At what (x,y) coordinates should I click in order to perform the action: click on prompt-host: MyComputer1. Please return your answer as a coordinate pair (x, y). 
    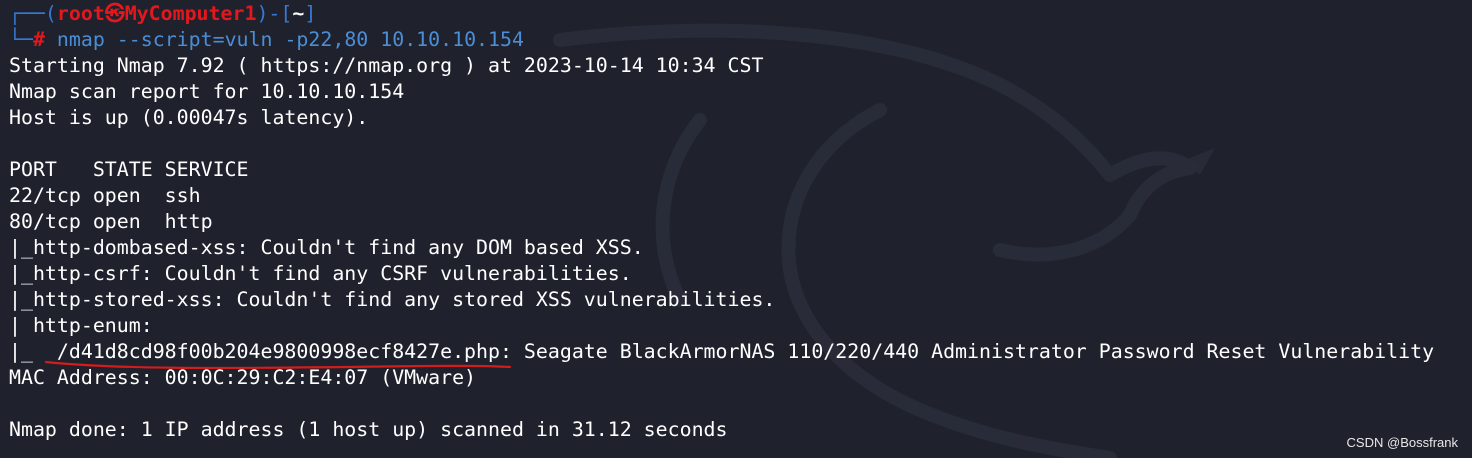
    Looking at the image, I should click on (190, 13).